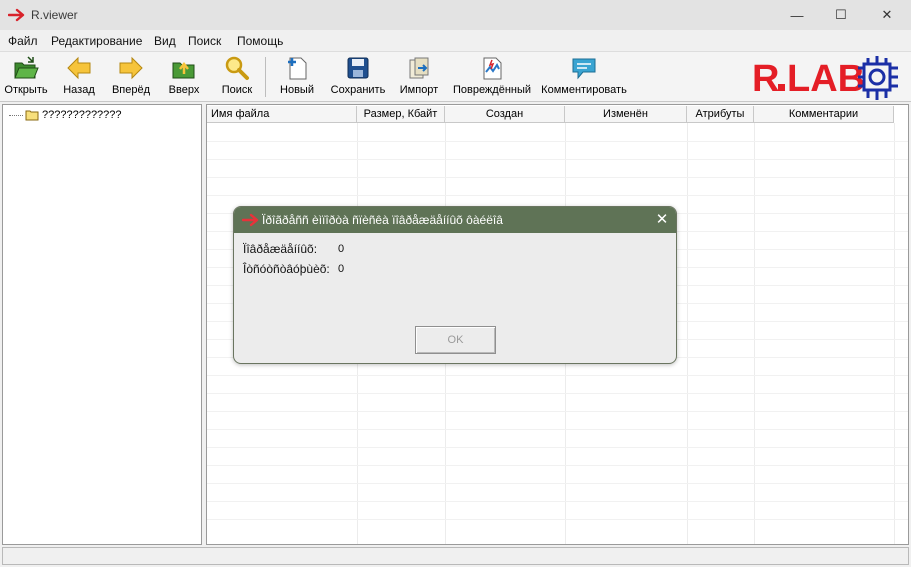  I want to click on missing-count-label: Îòñóòñòâóþùèõ:, so click(286, 269).